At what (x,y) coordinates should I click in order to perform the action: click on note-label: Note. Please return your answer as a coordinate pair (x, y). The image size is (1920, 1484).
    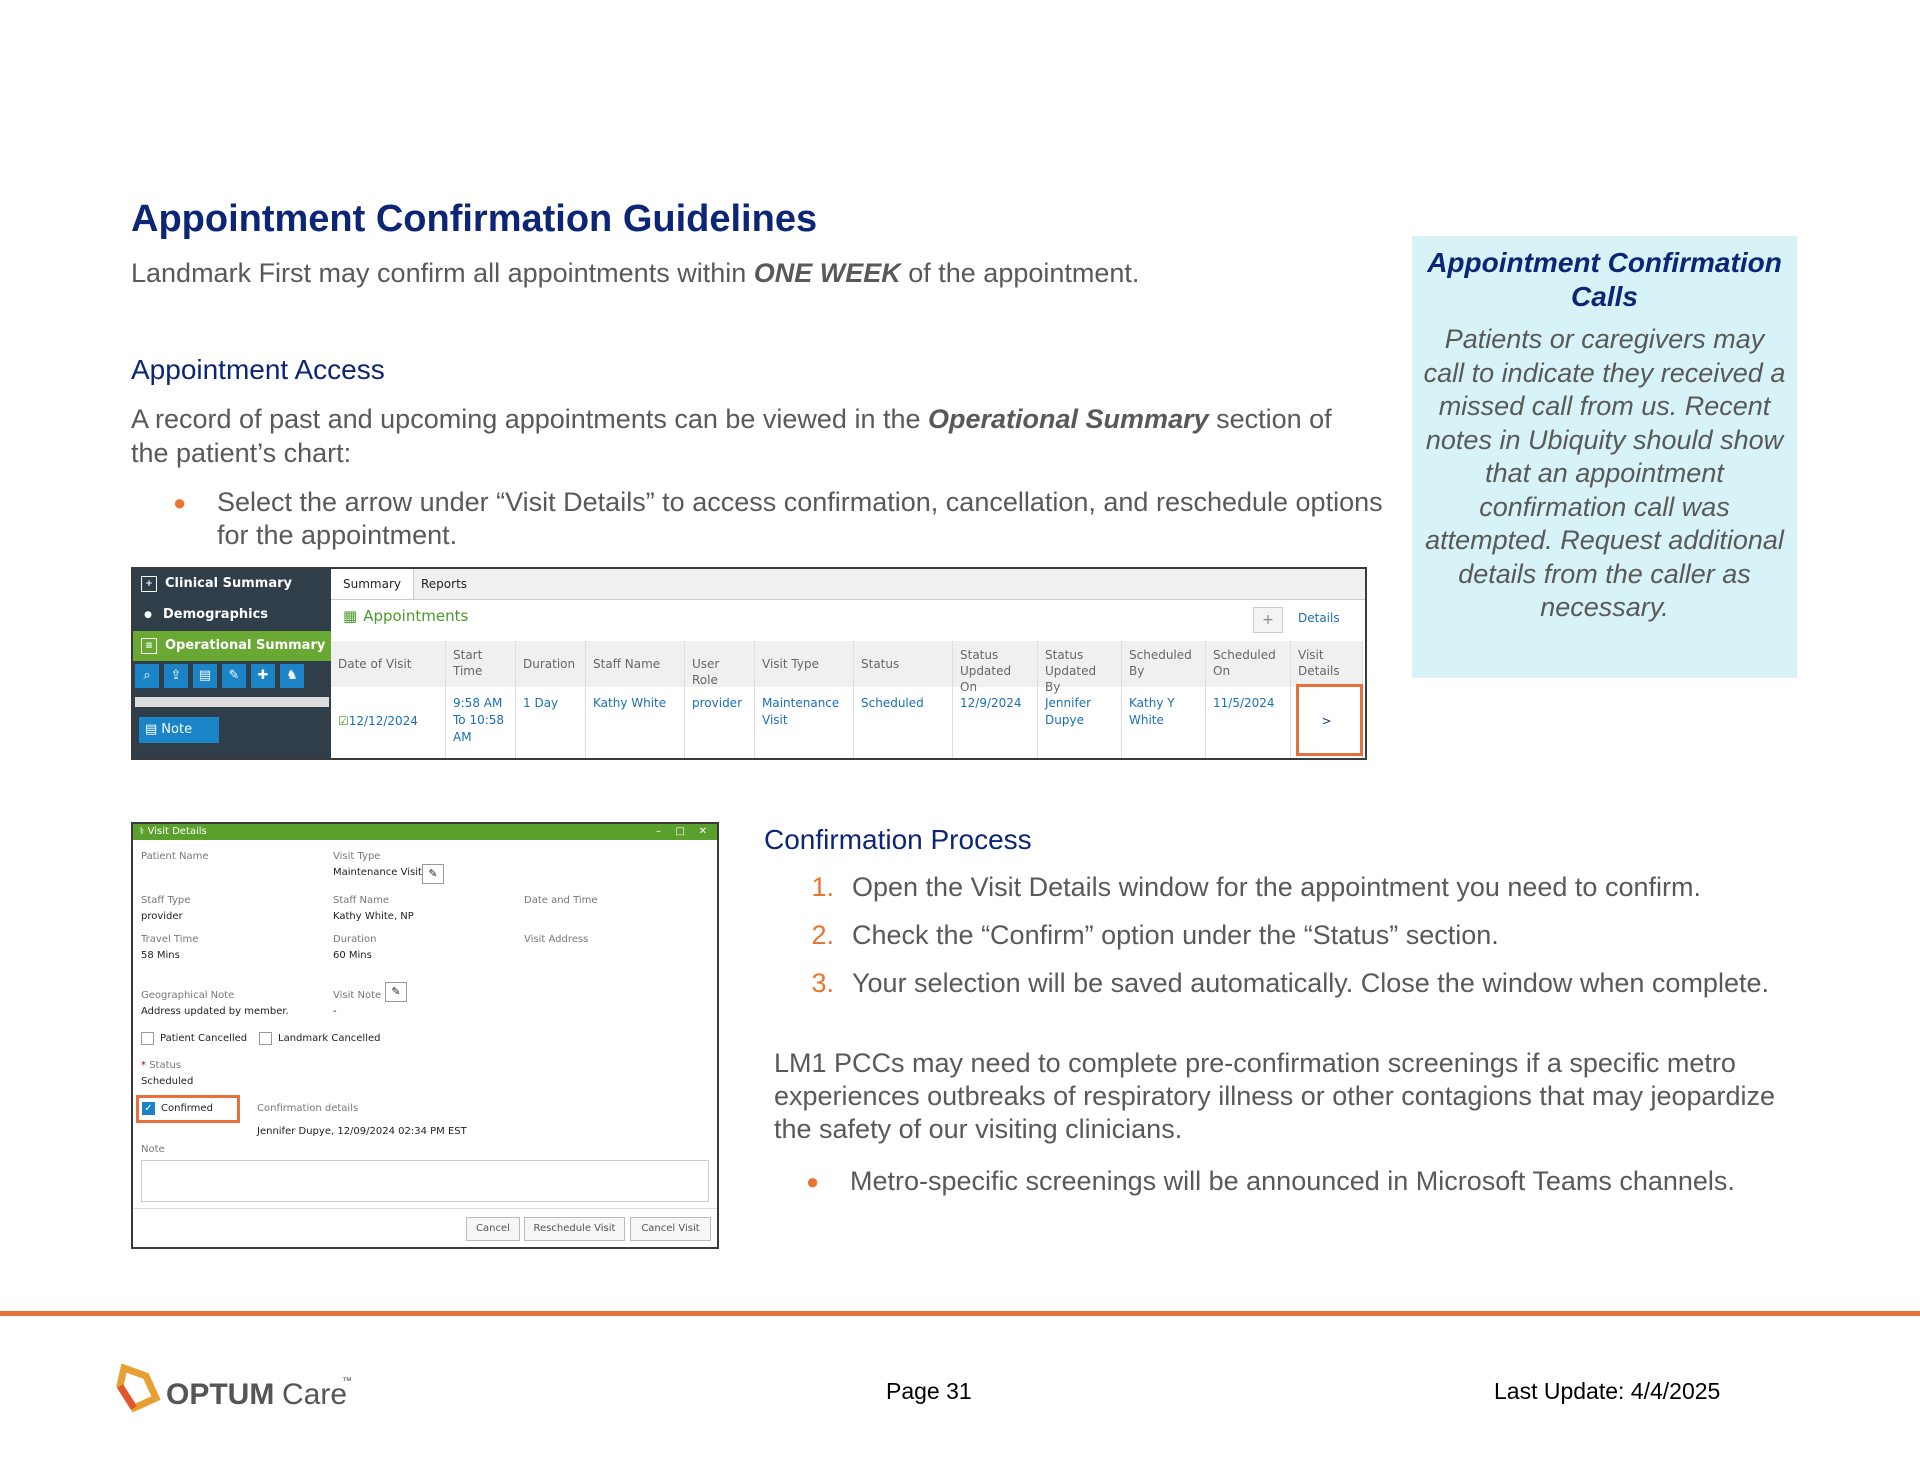
    Looking at the image, I should click on (153, 1149).